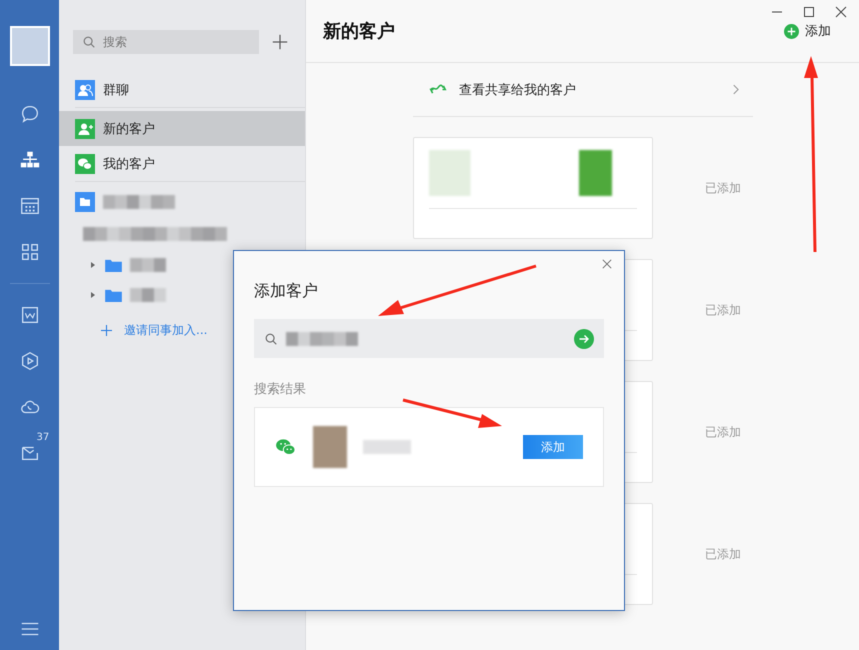 The width and height of the screenshot is (859, 650). Describe the element at coordinates (85, 128) in the screenshot. I see `add-person-icon` at that location.